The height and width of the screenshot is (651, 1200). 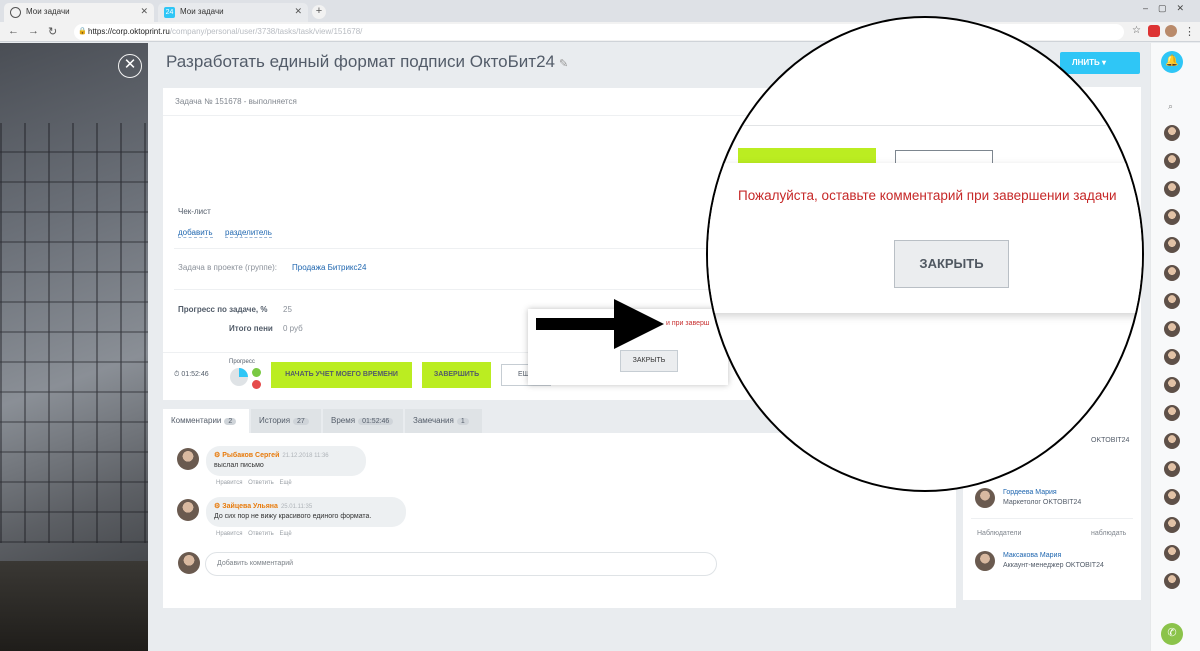 I want to click on browser-tab-bar: Мои задачи ✕ 24 Мои задачи ✕ + –▢✕, so click(x=600, y=11).